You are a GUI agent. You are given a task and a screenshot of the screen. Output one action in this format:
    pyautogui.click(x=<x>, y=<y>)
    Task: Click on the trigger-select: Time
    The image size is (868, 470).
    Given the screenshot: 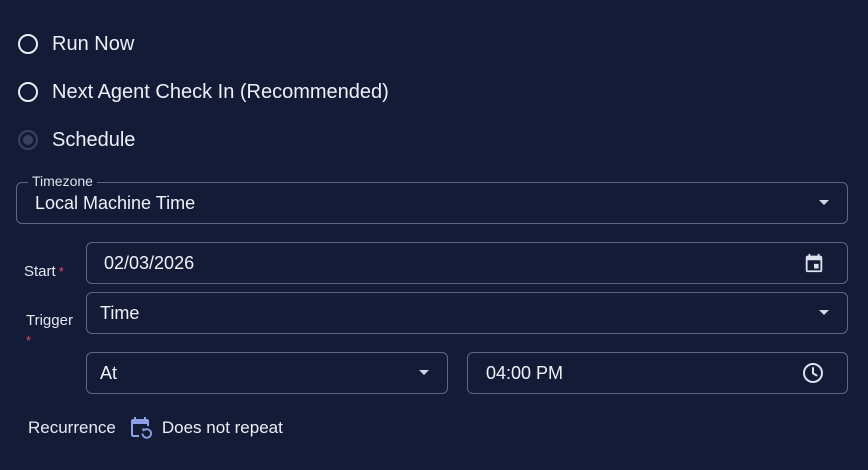 What is the action you would take?
    pyautogui.click(x=467, y=313)
    